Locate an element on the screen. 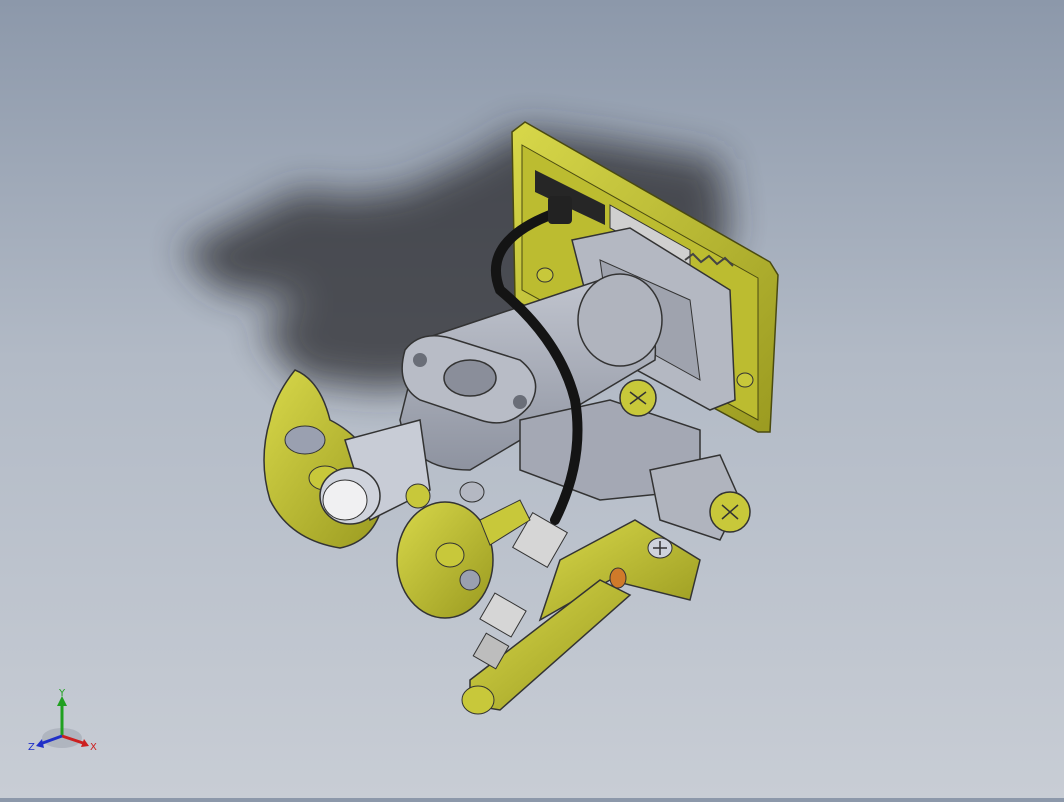 The height and width of the screenshot is (802, 1064). tube-connector is located at coordinates (560, 210).